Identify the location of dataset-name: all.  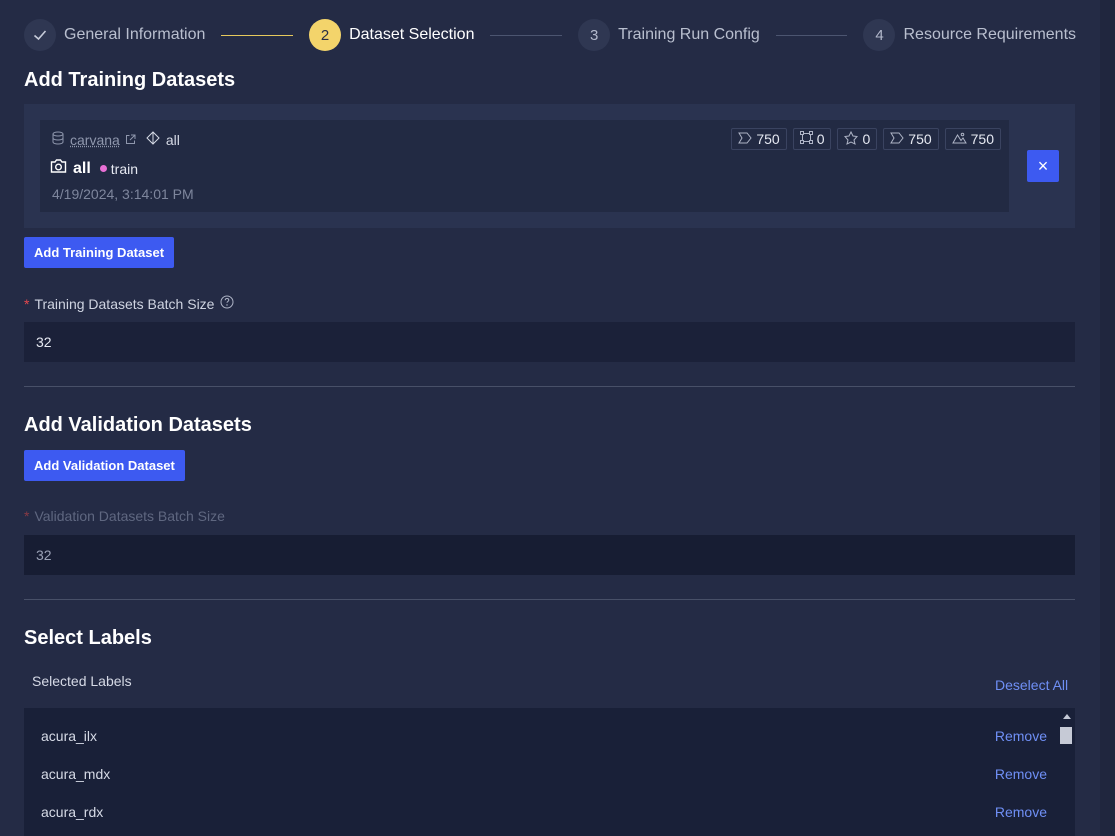
(82, 168).